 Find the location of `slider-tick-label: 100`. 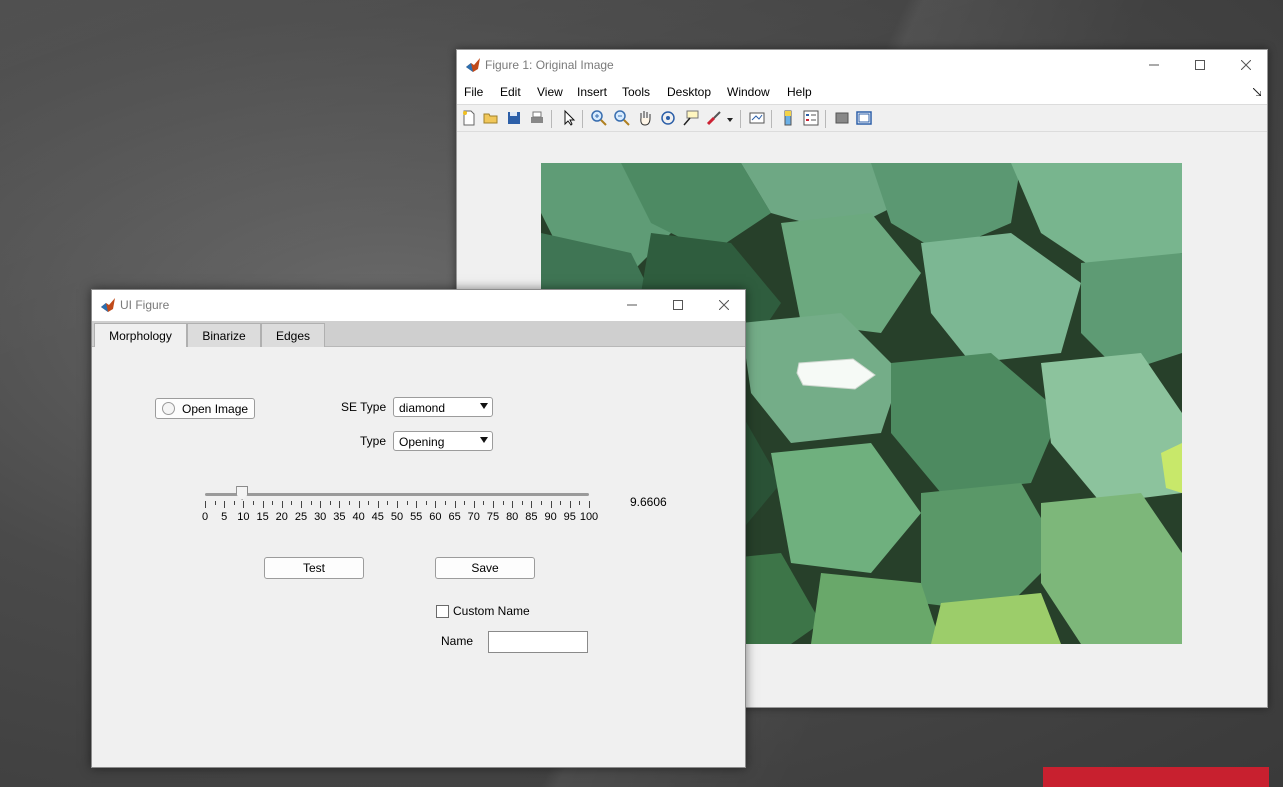

slider-tick-label: 100 is located at coordinates (589, 517).